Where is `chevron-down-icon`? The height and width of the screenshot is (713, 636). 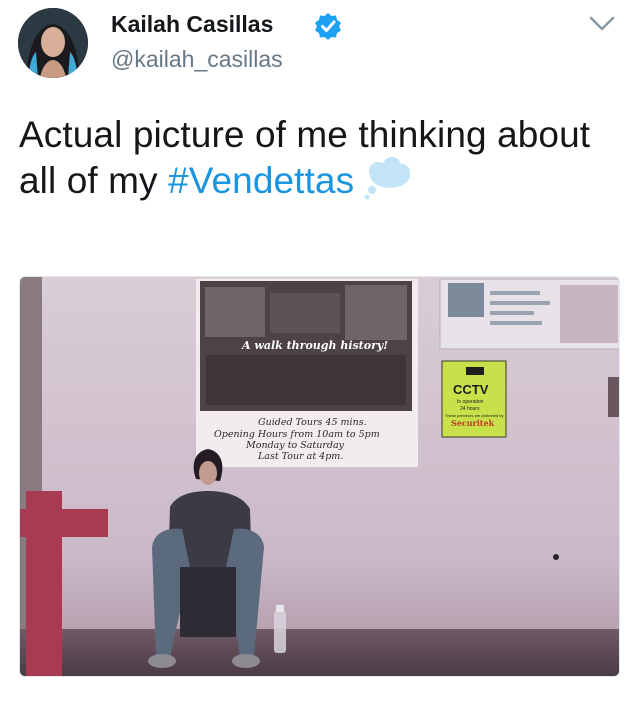
chevron-down-icon is located at coordinates (602, 24).